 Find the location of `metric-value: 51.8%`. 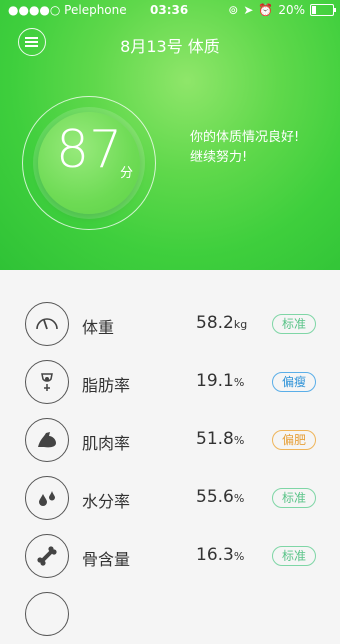

metric-value: 51.8% is located at coordinates (220, 439).